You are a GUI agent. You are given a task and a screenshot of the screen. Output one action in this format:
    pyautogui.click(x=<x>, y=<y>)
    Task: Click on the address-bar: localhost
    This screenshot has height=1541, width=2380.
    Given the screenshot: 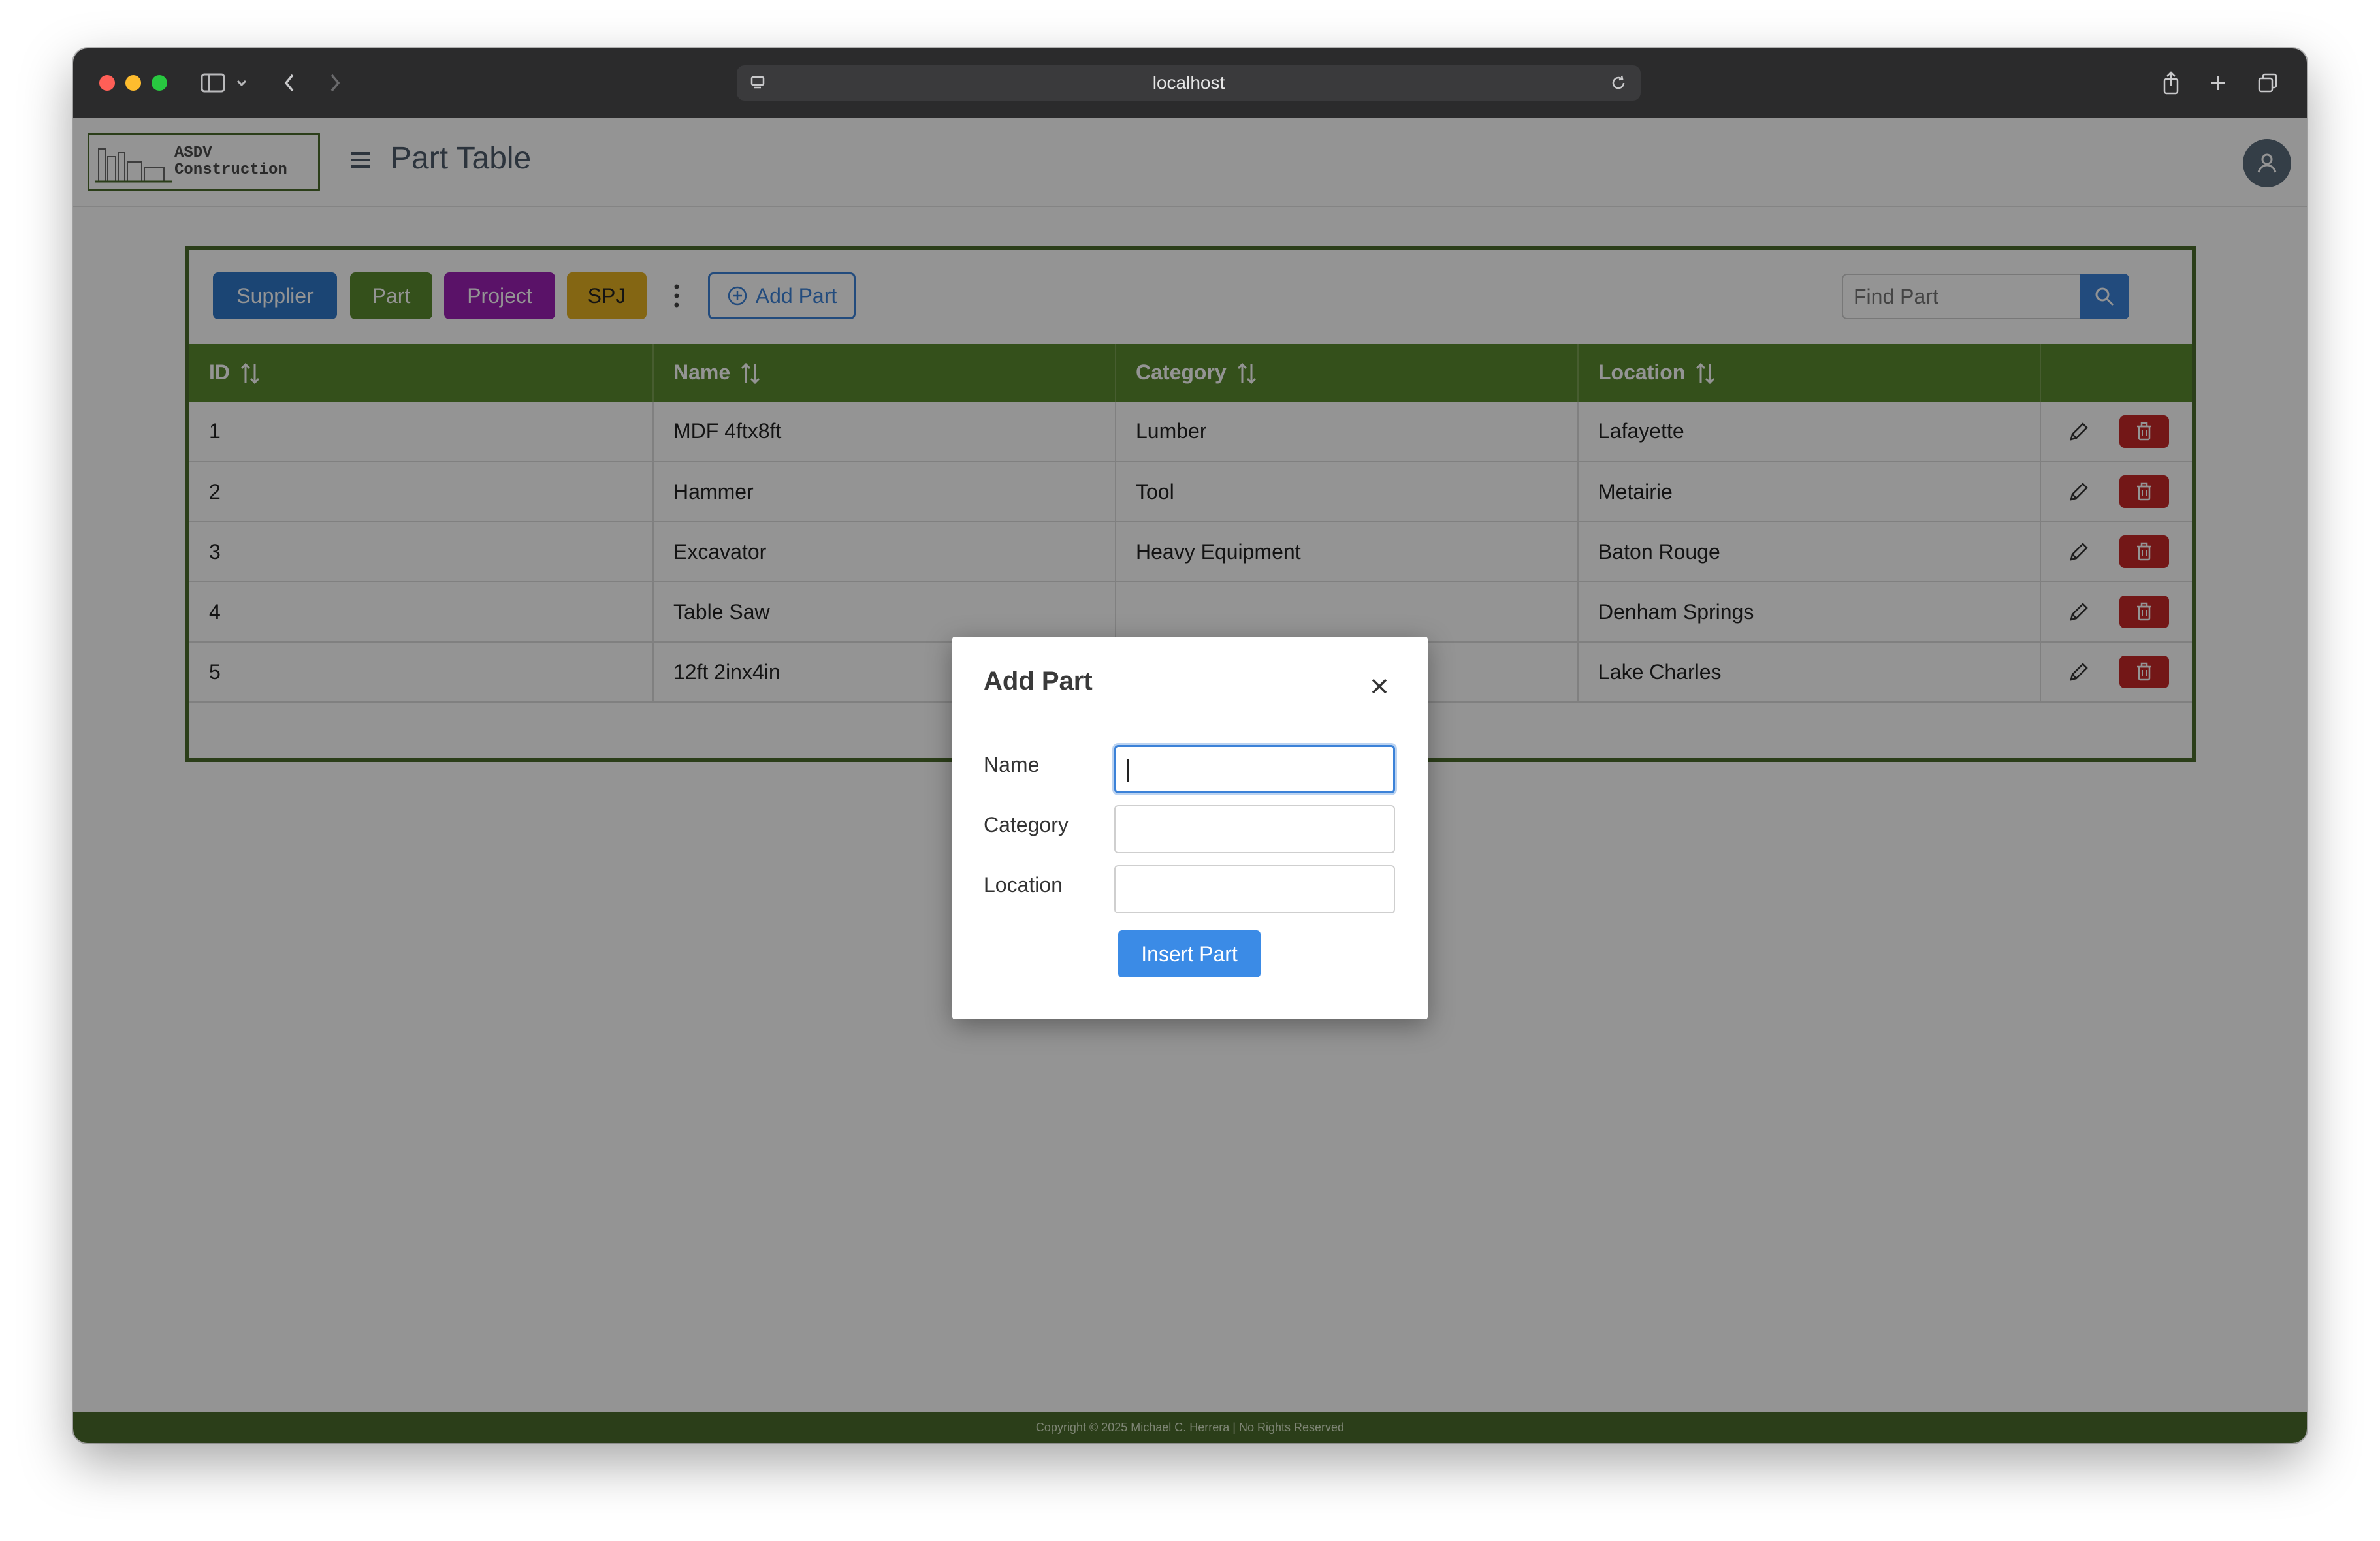 What is the action you would take?
    pyautogui.click(x=1189, y=83)
    